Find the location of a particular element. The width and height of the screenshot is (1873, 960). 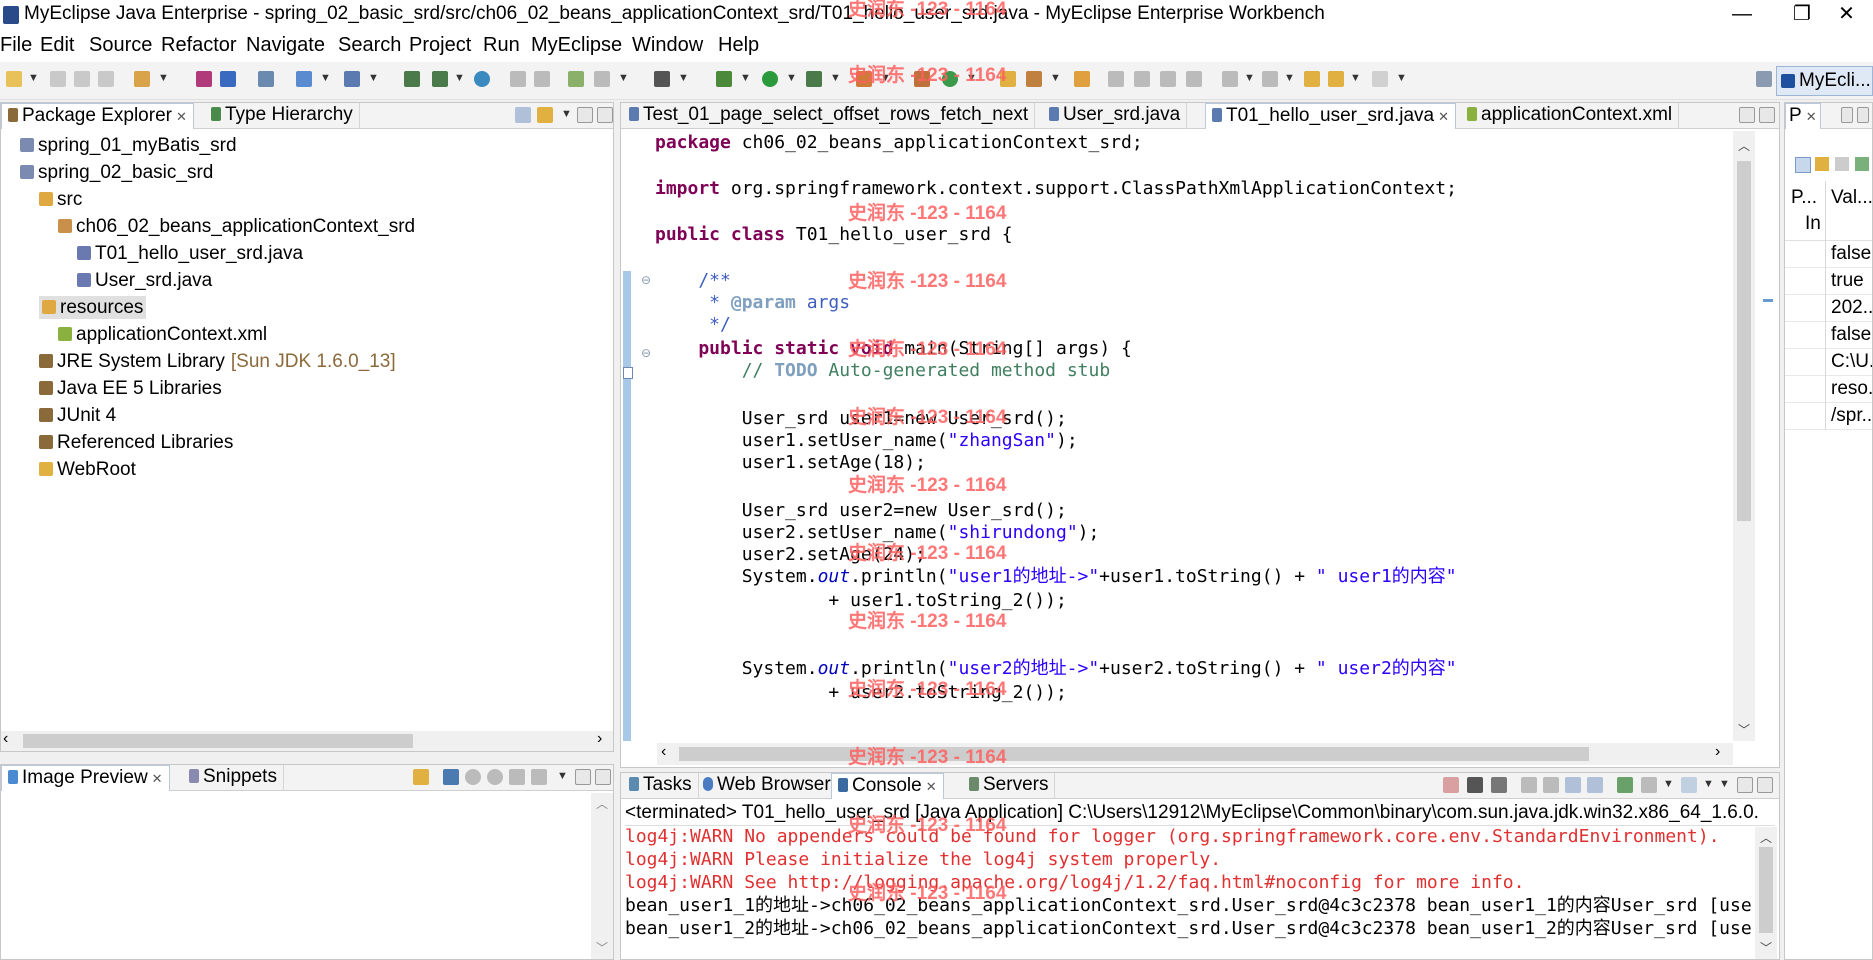

menu-run: Run is located at coordinates (501, 45).